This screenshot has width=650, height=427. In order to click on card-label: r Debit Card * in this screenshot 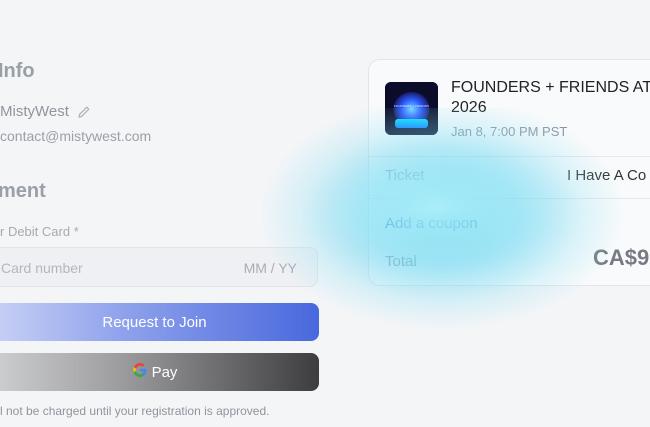, I will do `click(39, 231)`.